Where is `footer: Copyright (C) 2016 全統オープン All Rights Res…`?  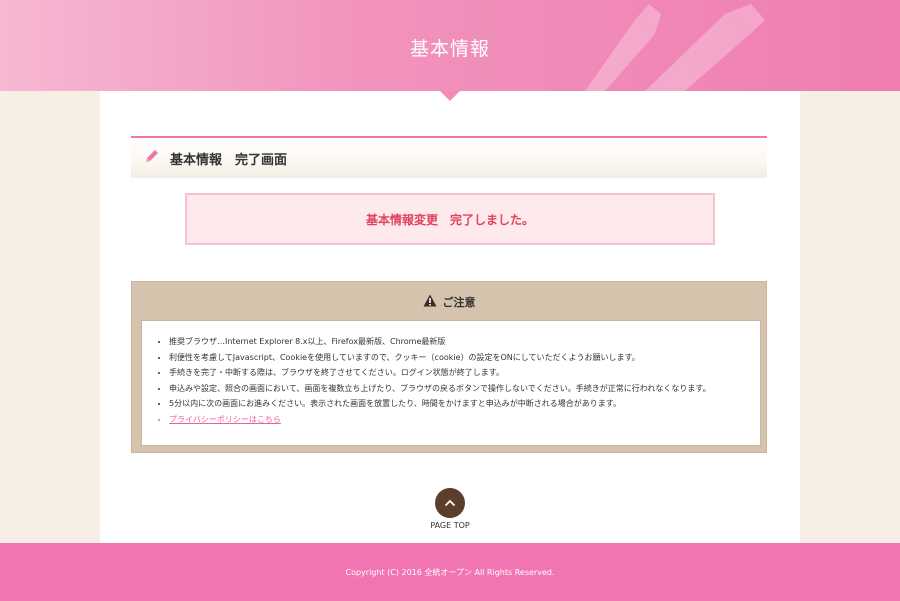 footer: Copyright (C) 2016 全統オープン All Rights Res… is located at coordinates (450, 572).